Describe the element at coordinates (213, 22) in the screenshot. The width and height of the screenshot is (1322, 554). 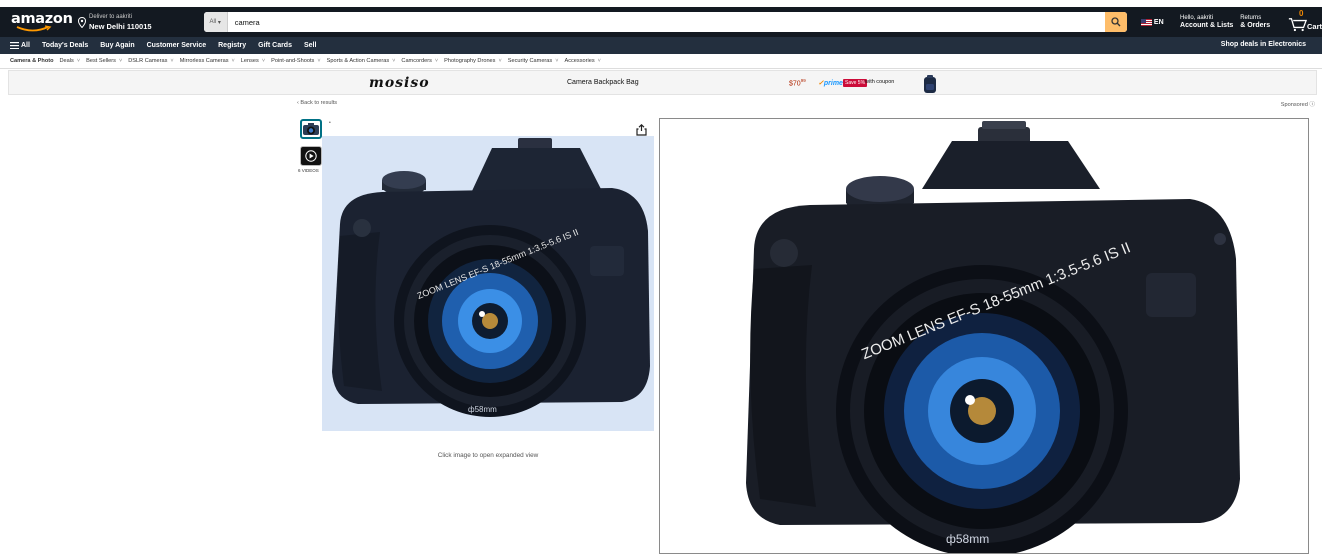
I see `search-category-label: All` at that location.